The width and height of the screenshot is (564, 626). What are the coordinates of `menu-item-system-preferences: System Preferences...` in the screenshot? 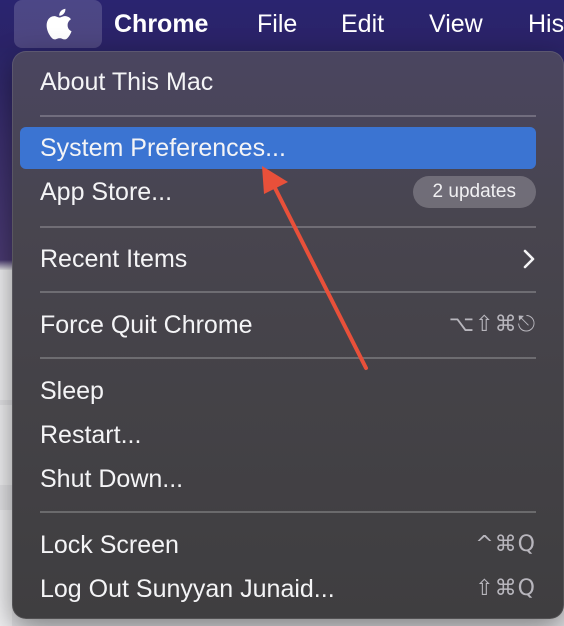 It's located at (278, 148).